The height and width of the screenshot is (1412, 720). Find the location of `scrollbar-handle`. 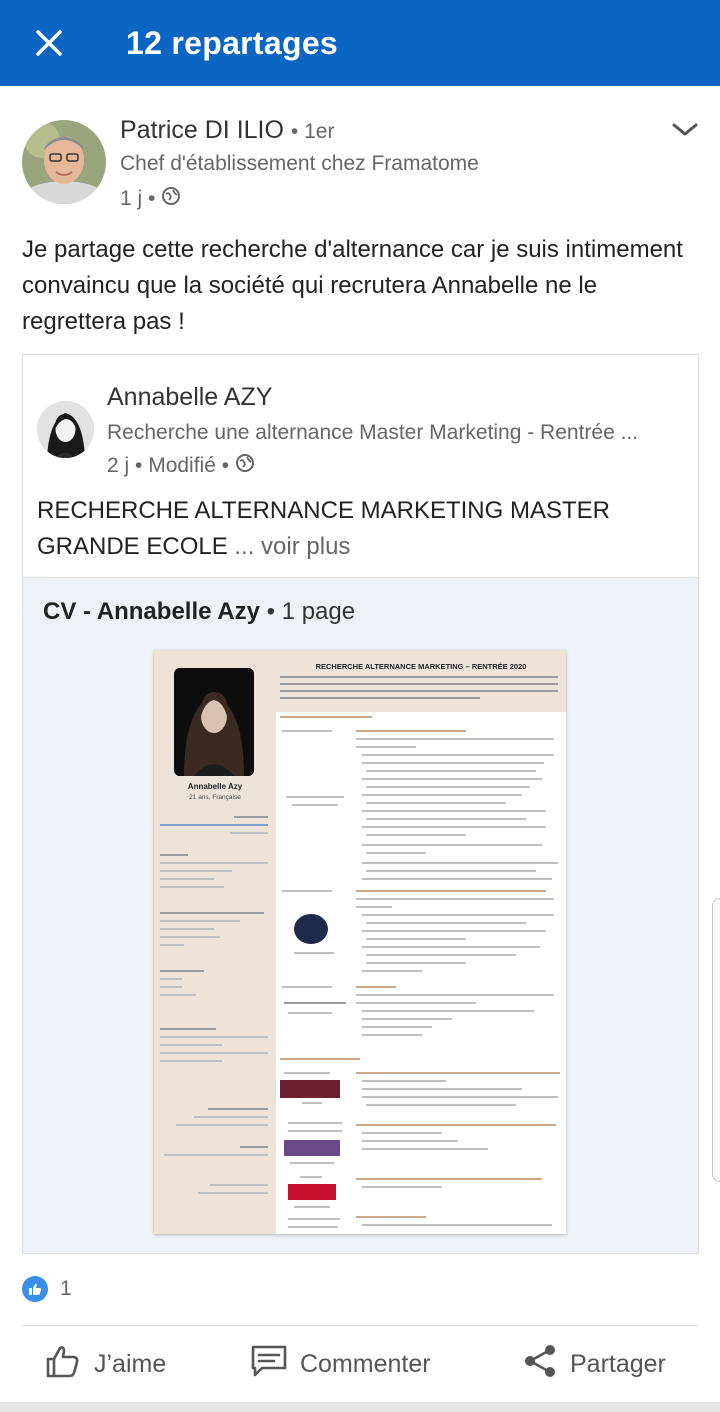

scrollbar-handle is located at coordinates (716, 1040).